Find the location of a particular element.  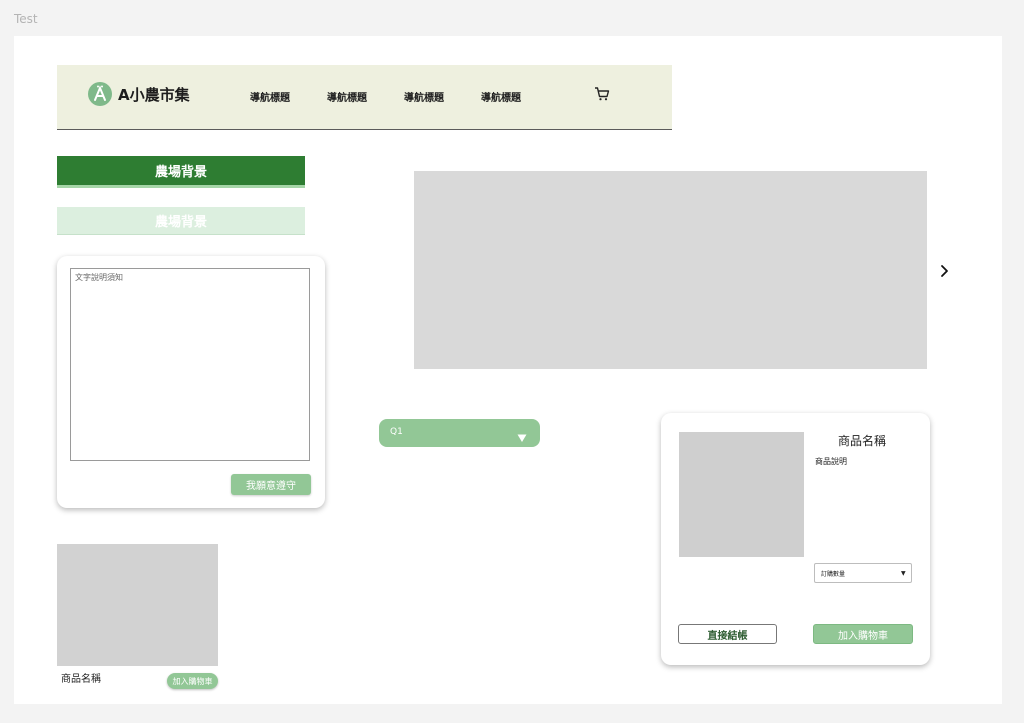

caret-down-icon is located at coordinates (522, 435).